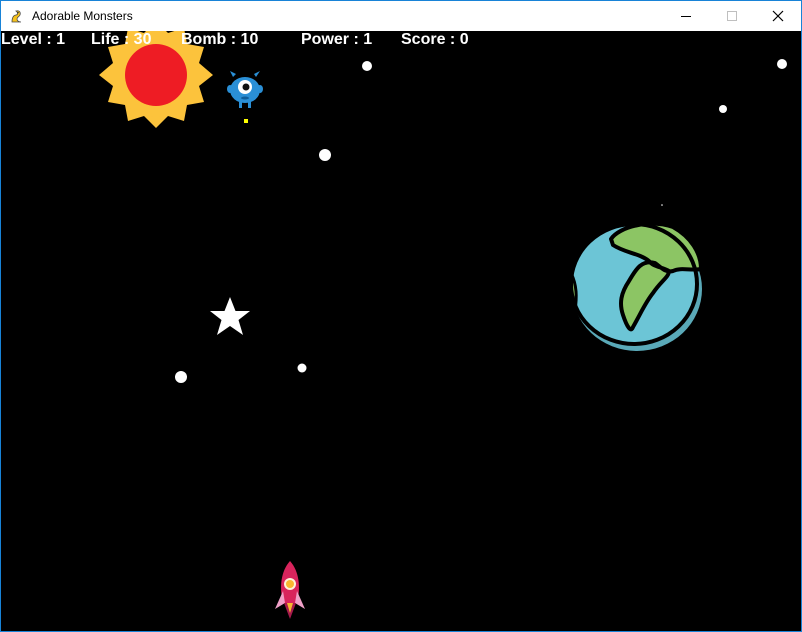 Image resolution: width=802 pixels, height=632 pixels. I want to click on hud-power: Power : 1, so click(337, 39).